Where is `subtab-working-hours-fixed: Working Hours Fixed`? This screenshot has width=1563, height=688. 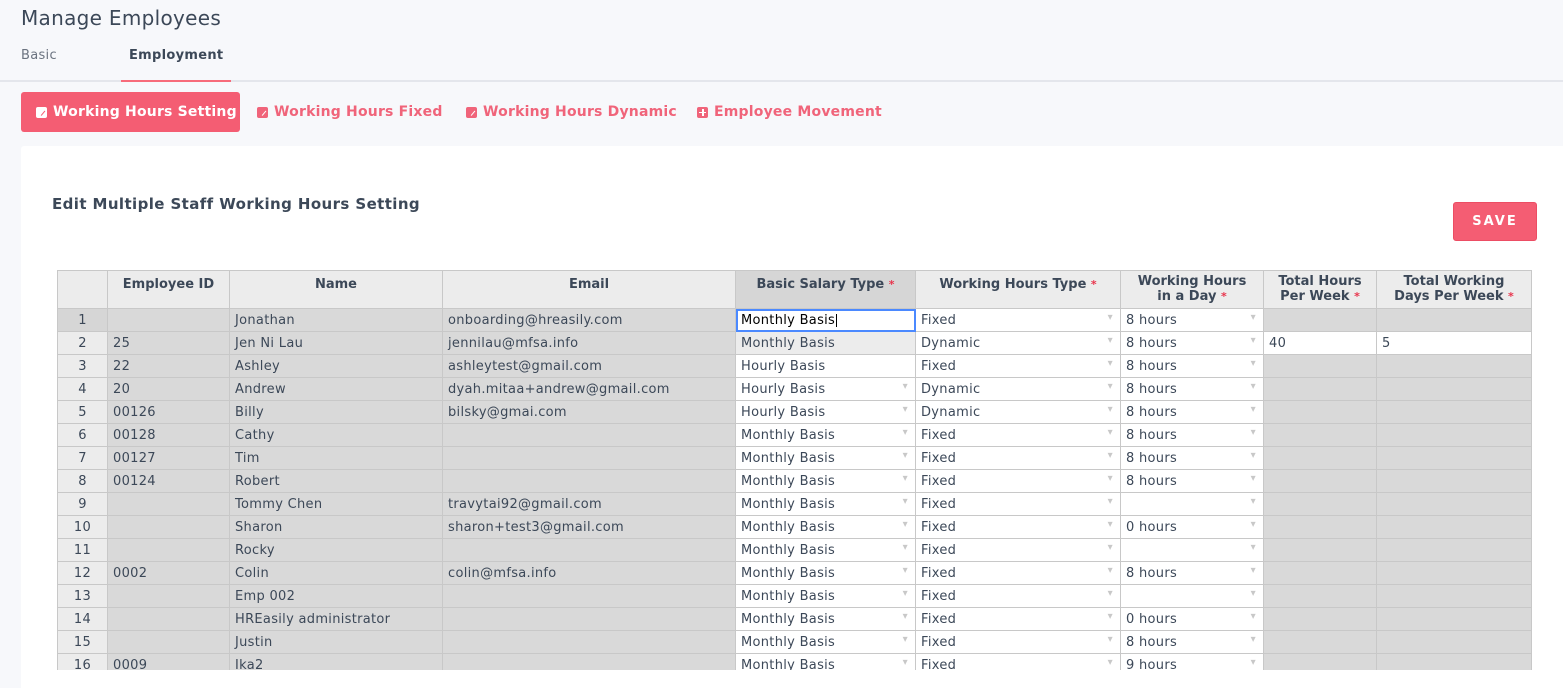 subtab-working-hours-fixed: Working Hours Fixed is located at coordinates (350, 112).